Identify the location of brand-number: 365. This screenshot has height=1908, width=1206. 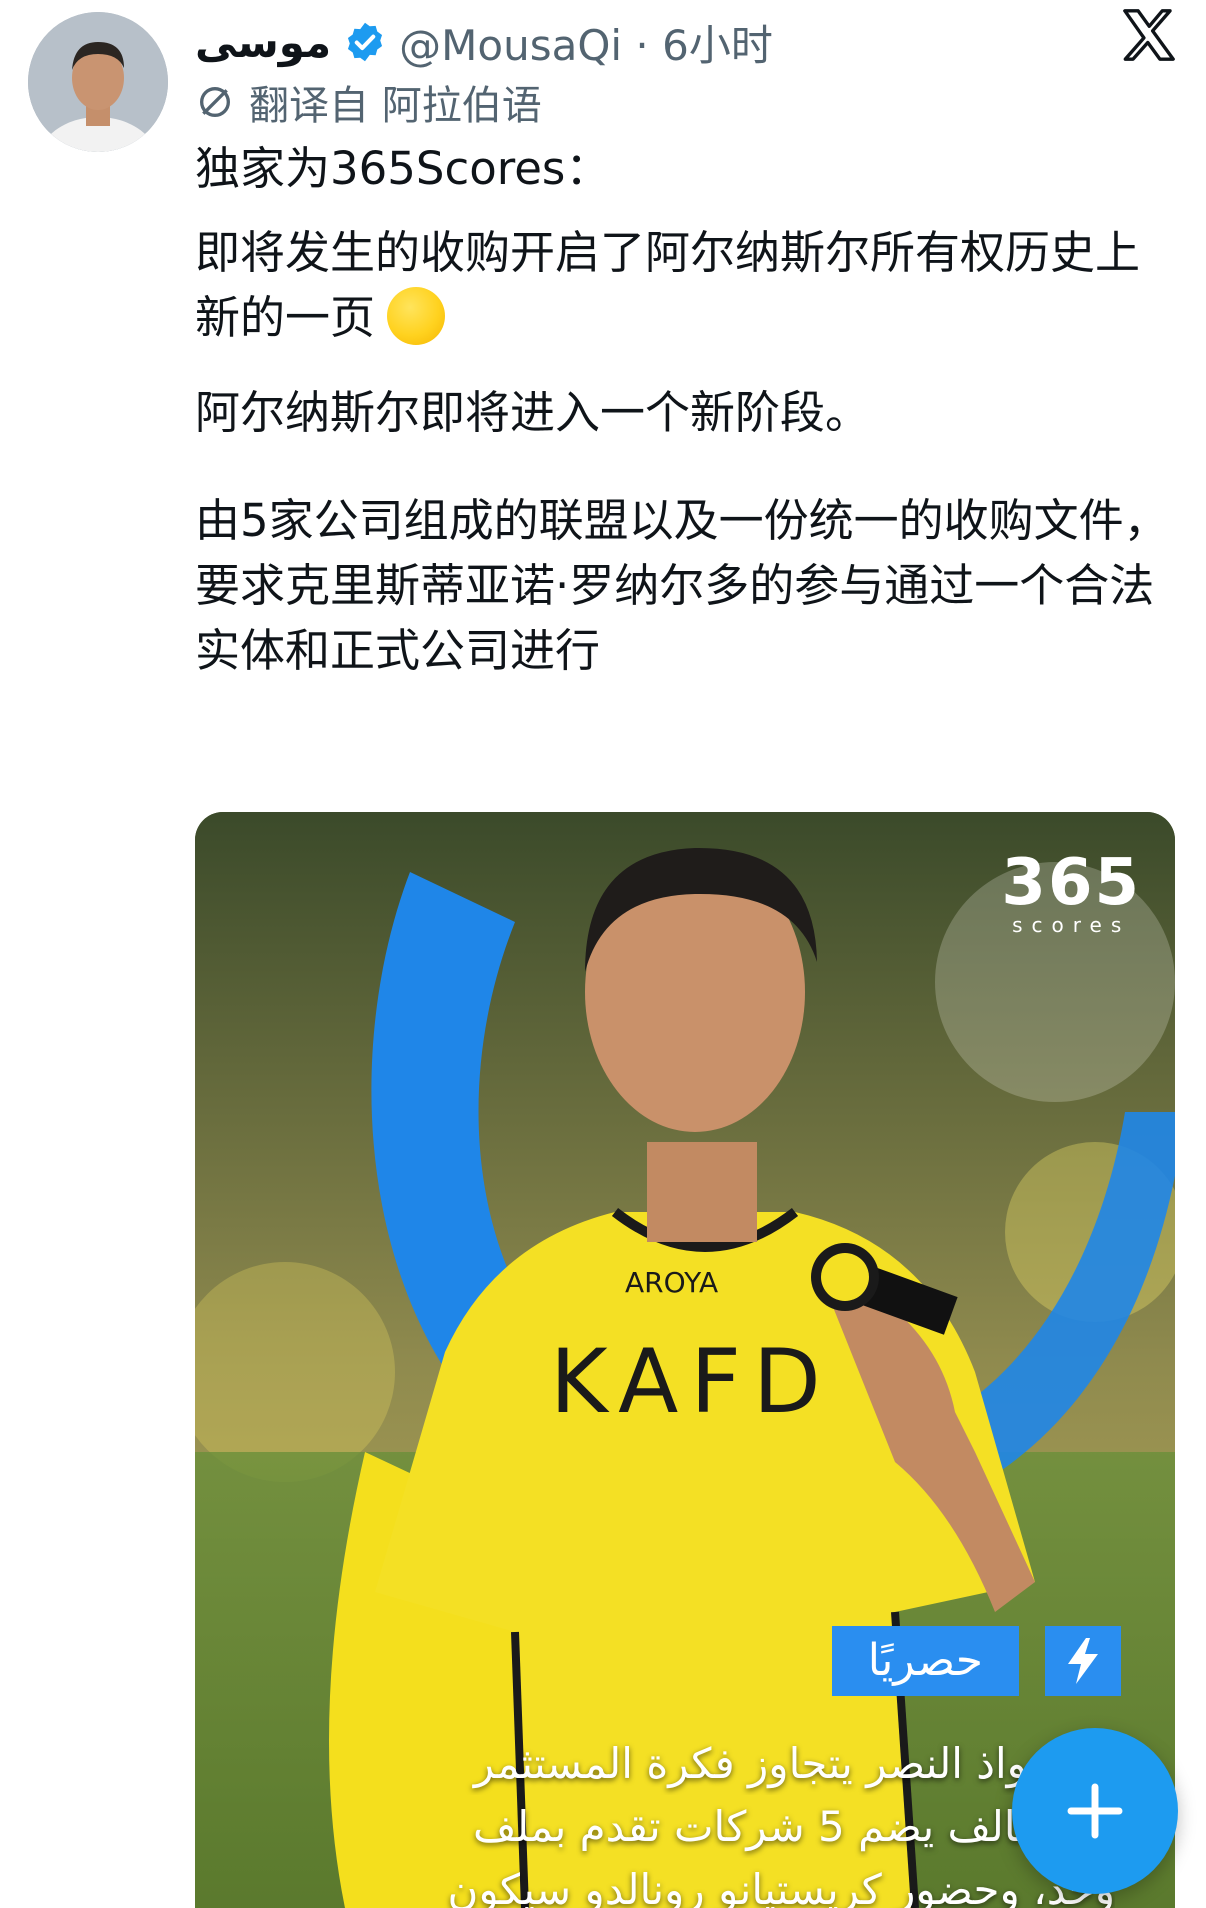
(1071, 883).